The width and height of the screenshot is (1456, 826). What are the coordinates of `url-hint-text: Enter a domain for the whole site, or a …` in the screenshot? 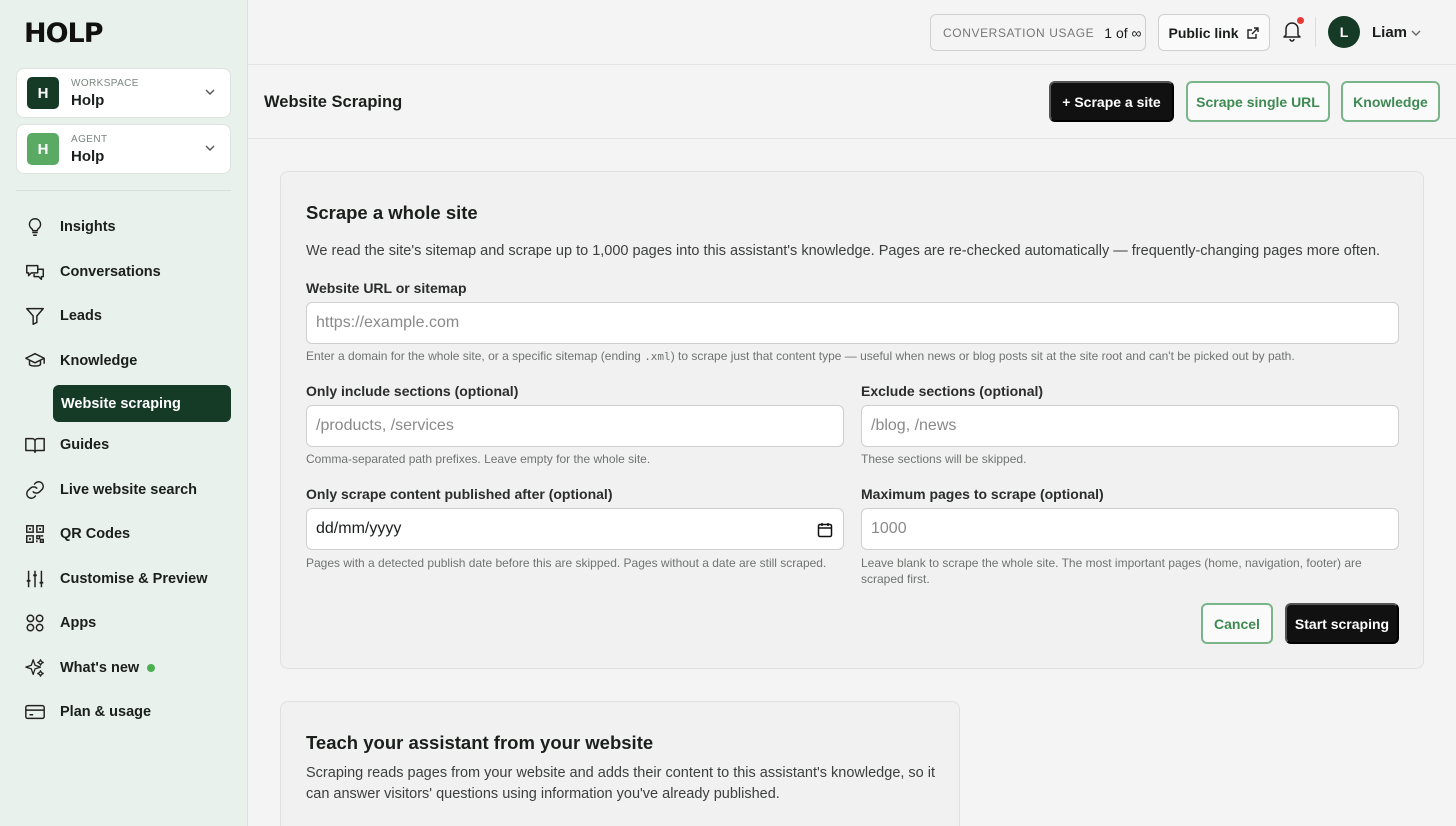 It's located at (475, 356).